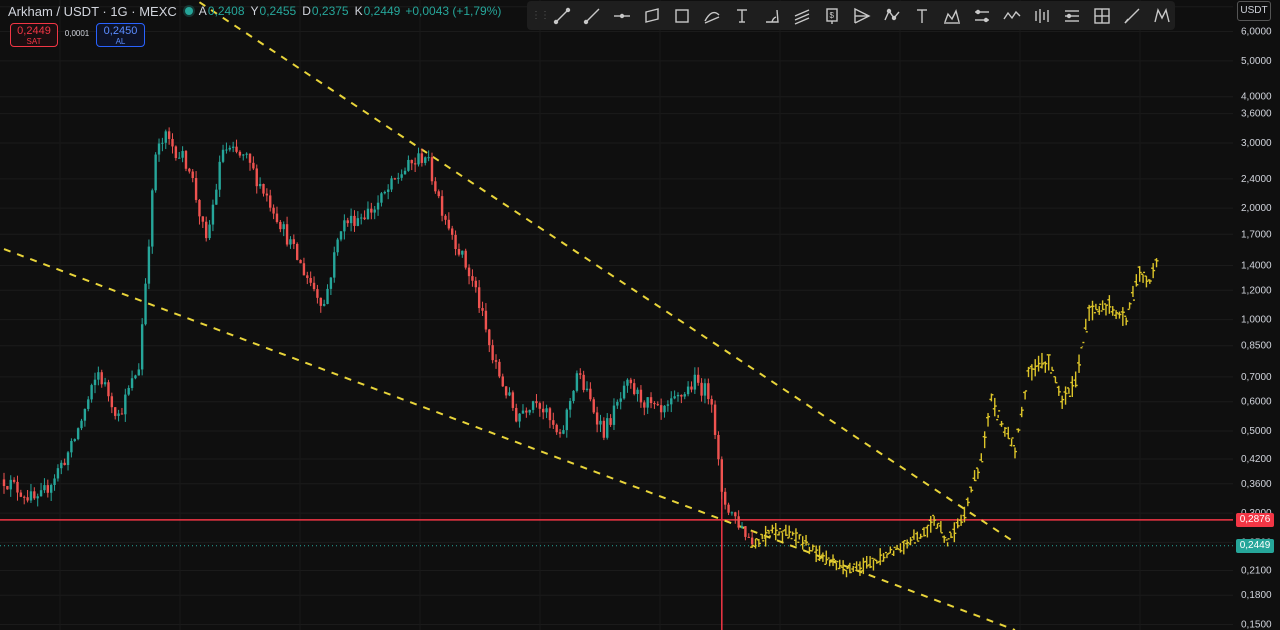 The image size is (1280, 630). I want to click on rectangle-tool-button, so click(682, 16).